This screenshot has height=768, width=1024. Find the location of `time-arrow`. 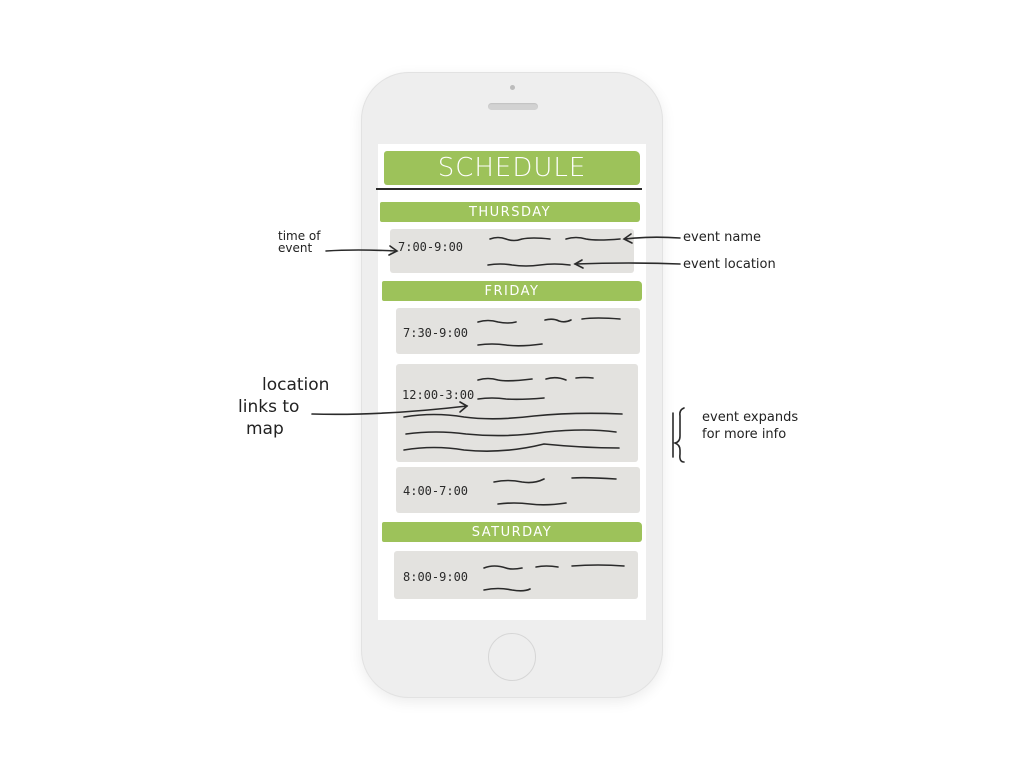

time-arrow is located at coordinates (361, 250).